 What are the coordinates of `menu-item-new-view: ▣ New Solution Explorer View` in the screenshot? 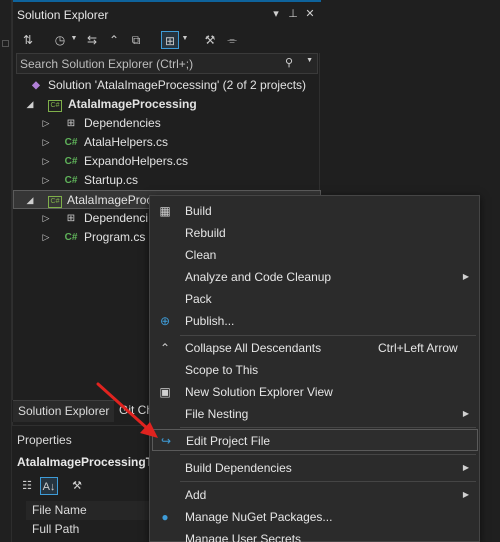 It's located at (315, 392).